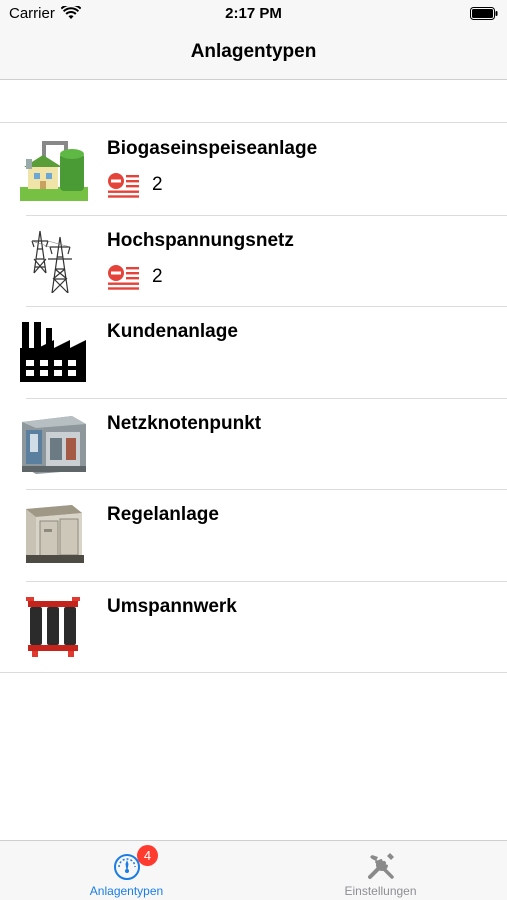  What do you see at coordinates (53, 352) in the screenshot?
I see `factory-icon` at bounding box center [53, 352].